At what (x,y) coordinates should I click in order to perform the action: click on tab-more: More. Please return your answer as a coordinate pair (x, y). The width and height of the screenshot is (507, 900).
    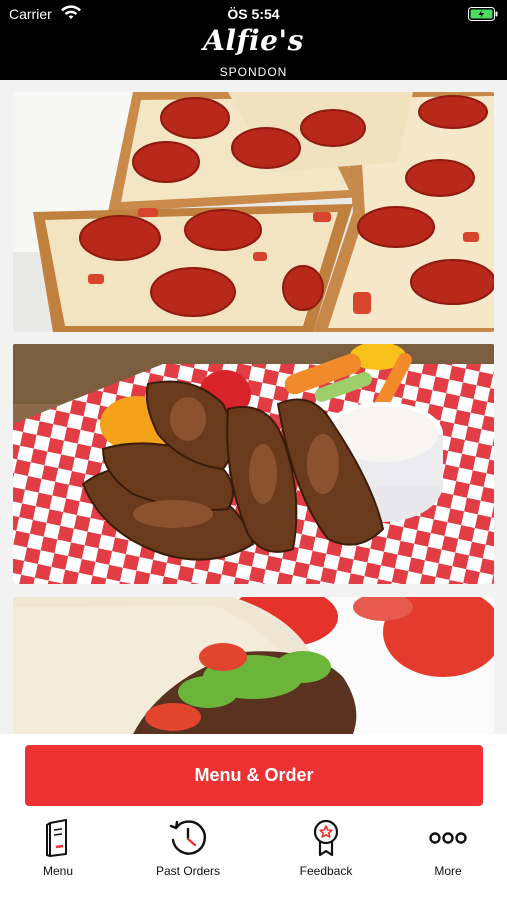
    Looking at the image, I should click on (448, 849).